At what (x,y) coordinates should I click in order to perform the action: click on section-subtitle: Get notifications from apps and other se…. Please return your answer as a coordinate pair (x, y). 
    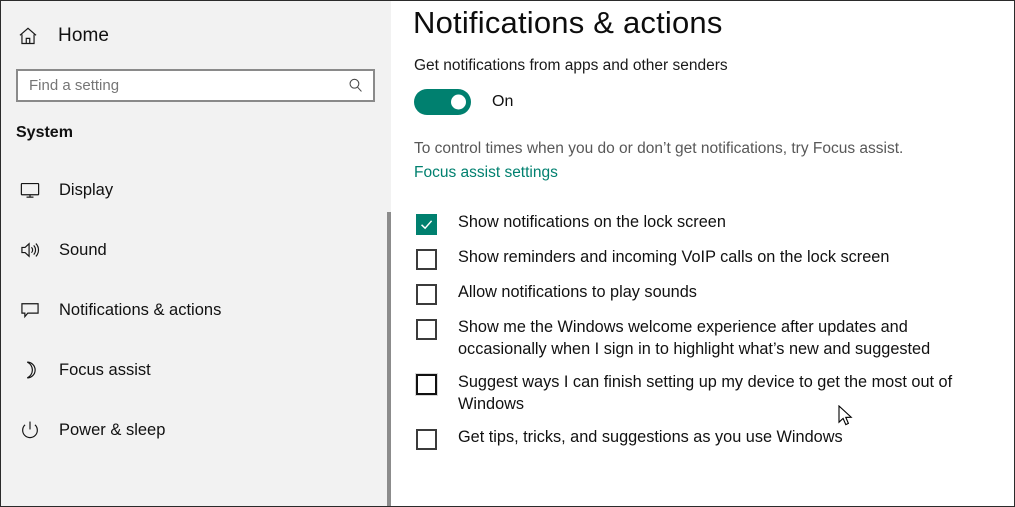
    Looking at the image, I should click on (571, 65).